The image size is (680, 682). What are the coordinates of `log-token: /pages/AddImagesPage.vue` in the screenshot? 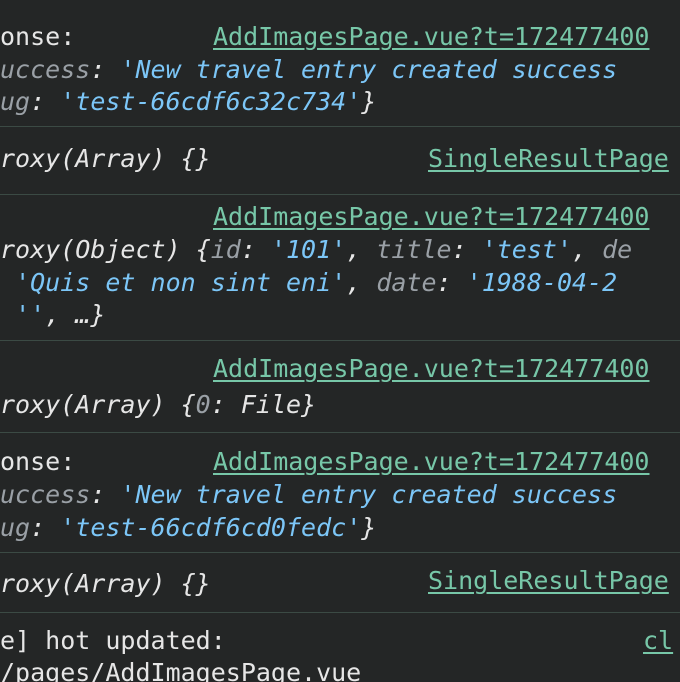 It's located at (181, 670).